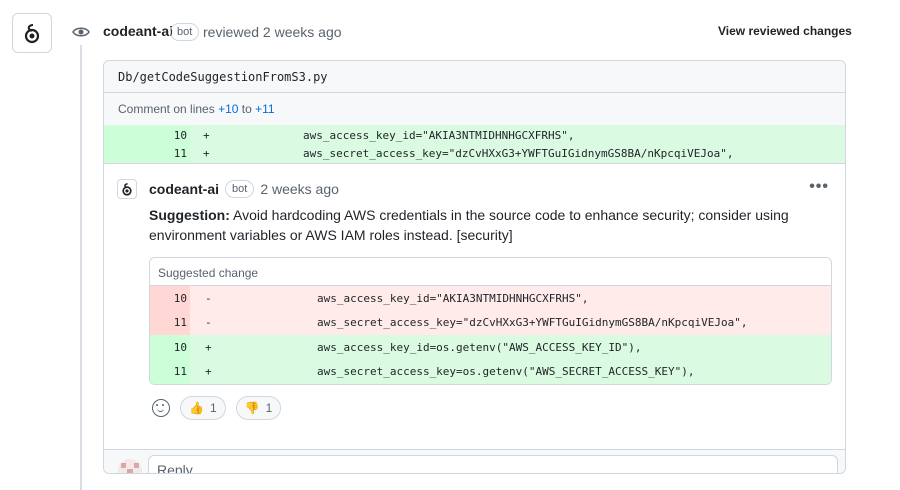  I want to click on line-to-word: to, so click(246, 109).